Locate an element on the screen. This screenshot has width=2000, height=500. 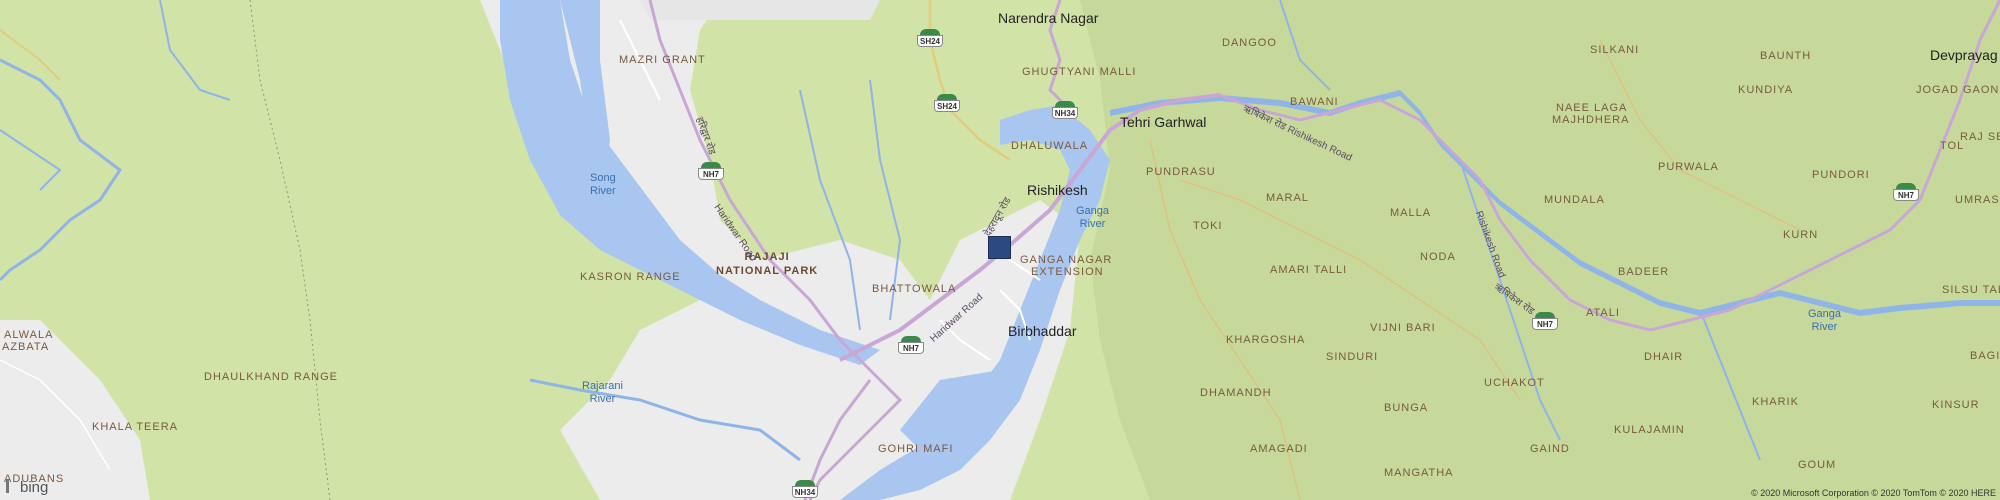
town-label-birbhaddar: Birbhaddar is located at coordinates (1042, 331).